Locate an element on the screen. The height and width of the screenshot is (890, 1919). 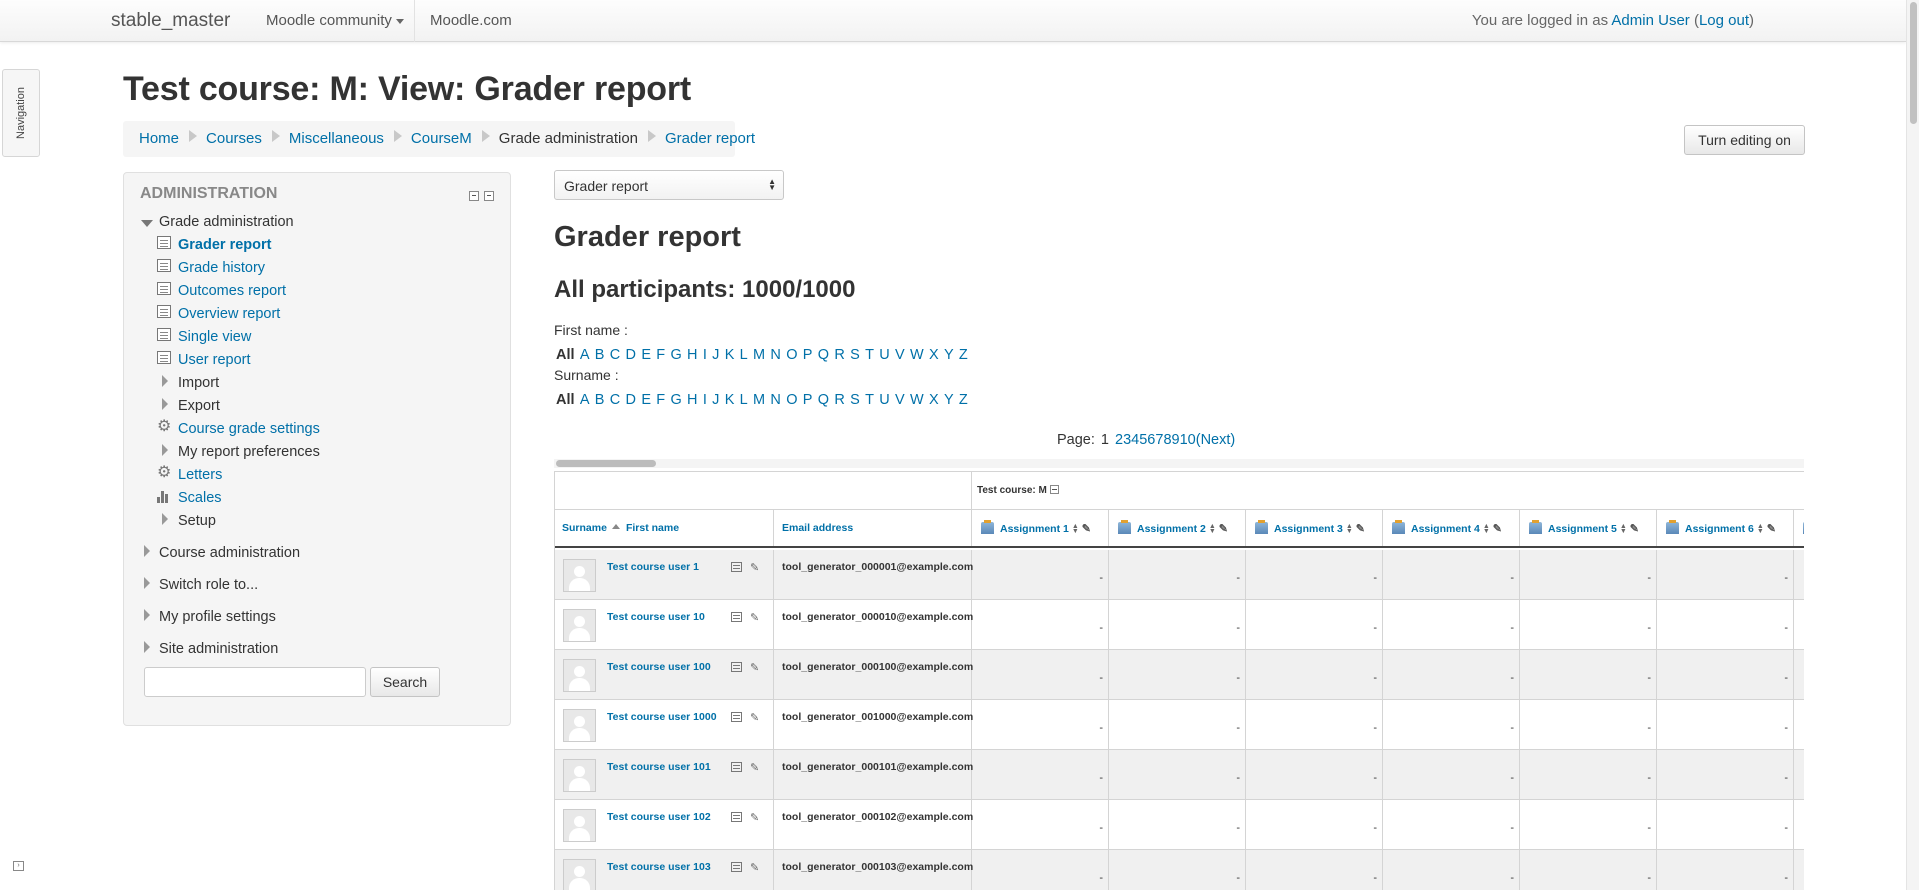
tree-grade-history: Grade history is located at coordinates (221, 268).